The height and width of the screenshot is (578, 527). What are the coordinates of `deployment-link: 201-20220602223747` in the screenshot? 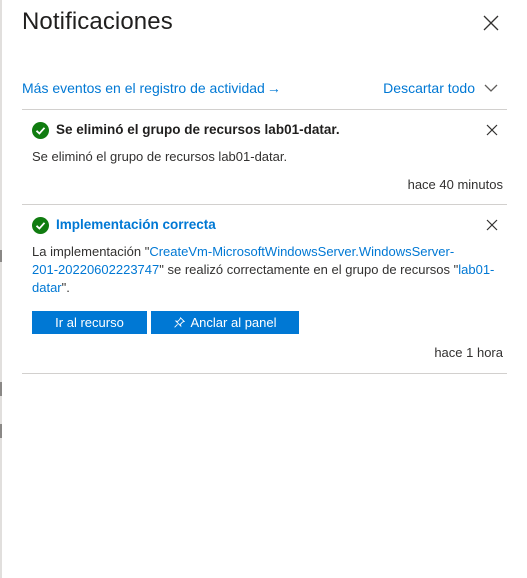 It's located at (95, 269).